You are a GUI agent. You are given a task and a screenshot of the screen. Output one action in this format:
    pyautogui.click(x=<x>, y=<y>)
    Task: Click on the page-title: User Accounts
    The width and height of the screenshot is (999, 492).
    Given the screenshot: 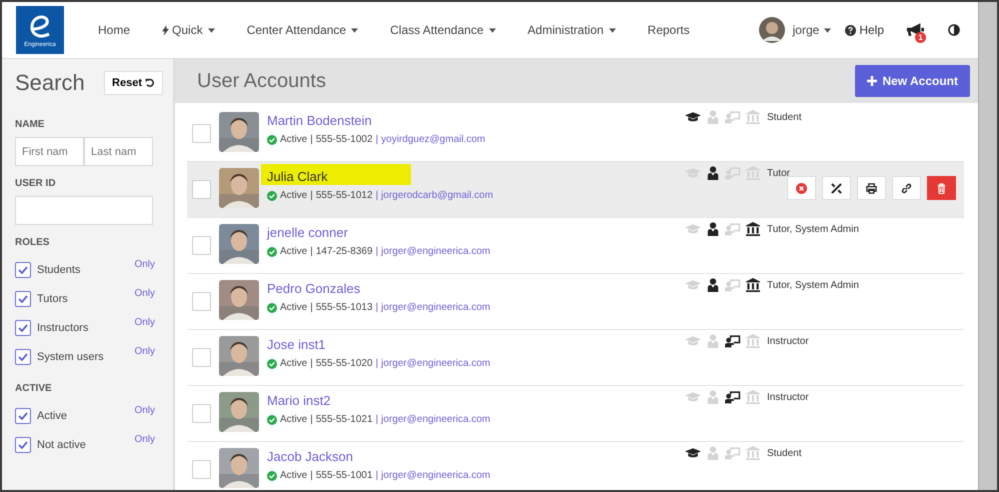 What is the action you would take?
    pyautogui.click(x=261, y=81)
    